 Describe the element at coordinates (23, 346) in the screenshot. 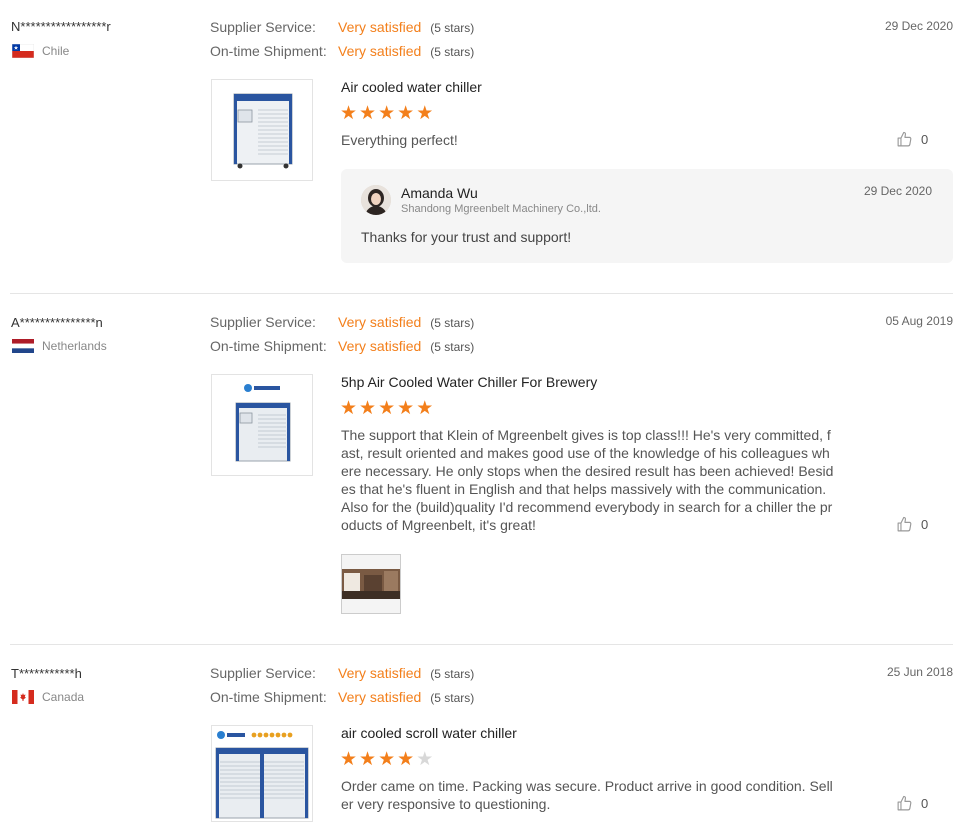

I see `netherlands-flag-icon` at that location.